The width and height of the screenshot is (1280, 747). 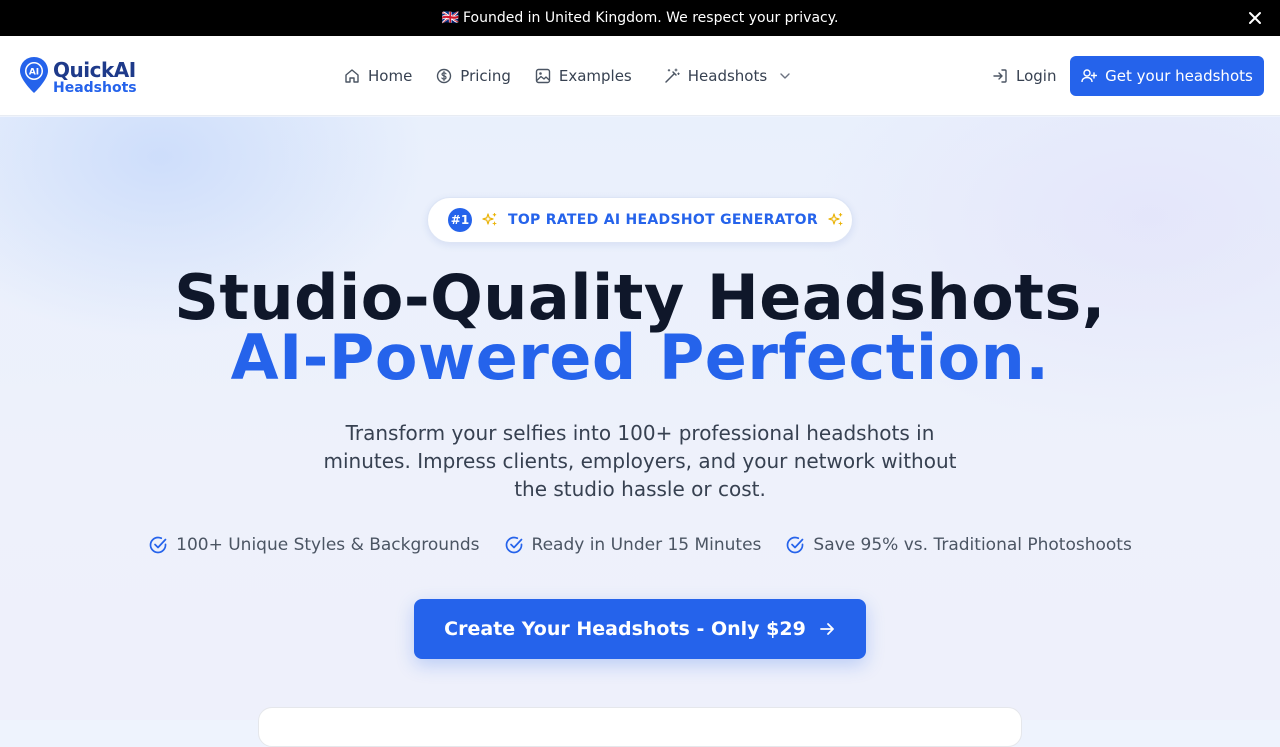 I want to click on brand-name: QuickAI, so click(x=94, y=69).